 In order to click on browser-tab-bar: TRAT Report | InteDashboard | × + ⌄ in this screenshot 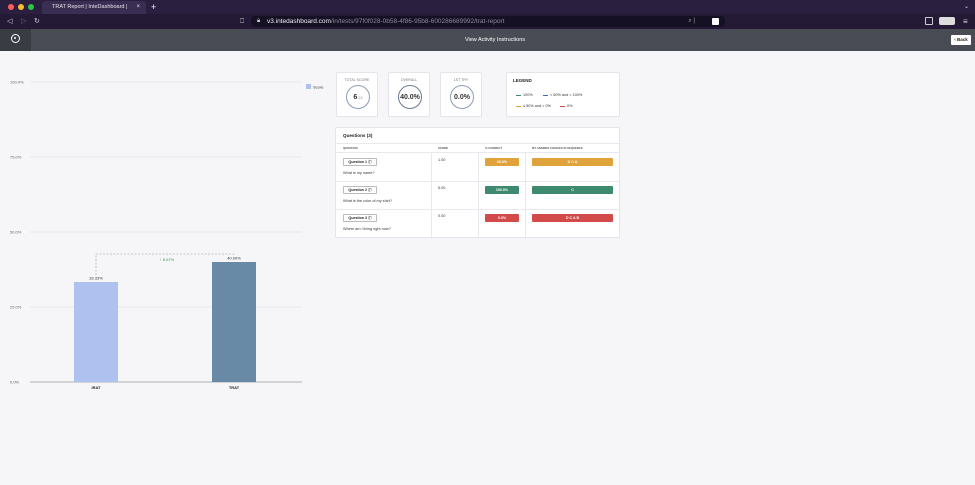, I will do `click(487, 7)`.